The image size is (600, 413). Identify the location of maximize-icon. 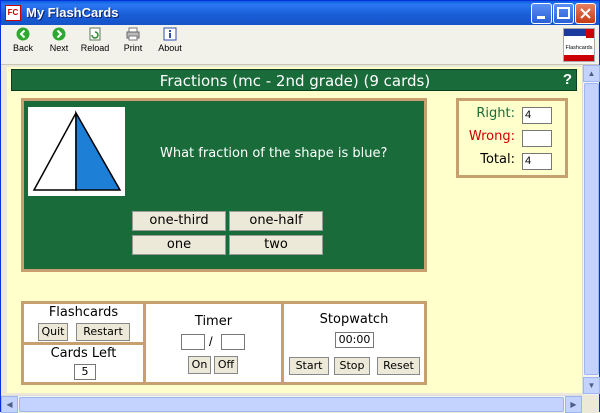
(563, 13).